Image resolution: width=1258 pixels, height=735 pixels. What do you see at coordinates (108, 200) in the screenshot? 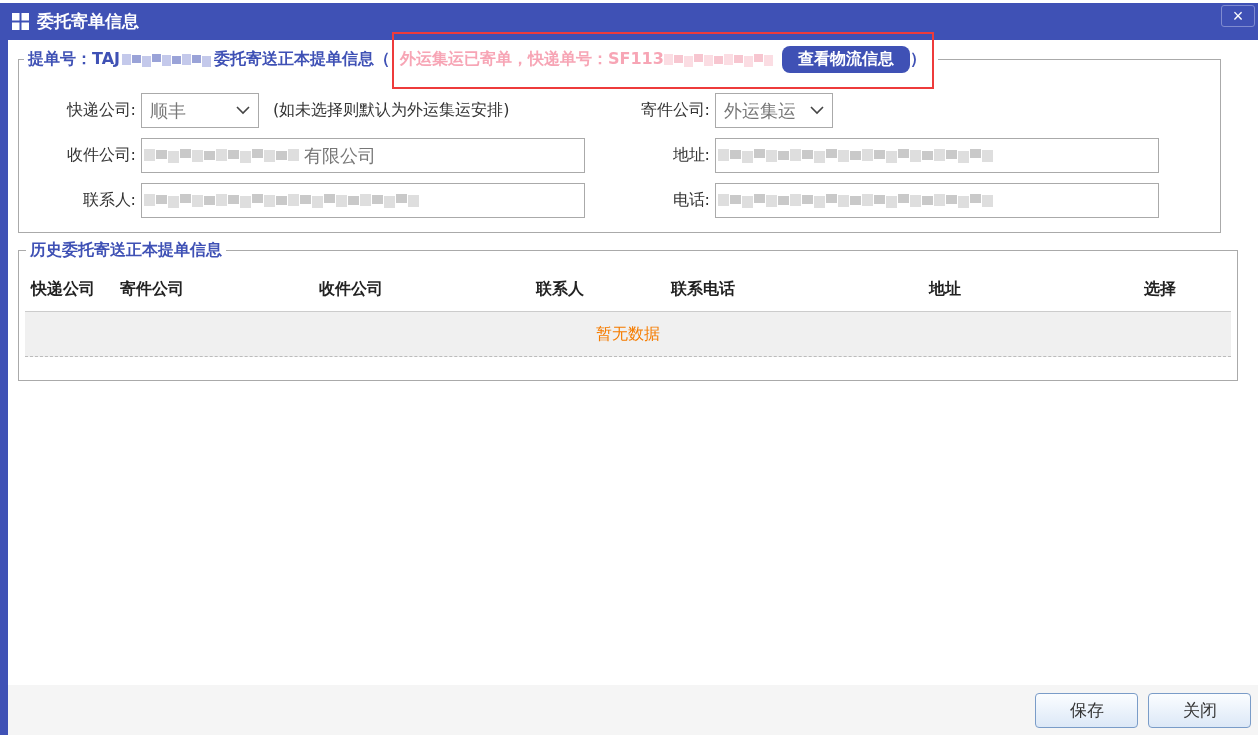
I see `field-label: 联系人:` at bounding box center [108, 200].